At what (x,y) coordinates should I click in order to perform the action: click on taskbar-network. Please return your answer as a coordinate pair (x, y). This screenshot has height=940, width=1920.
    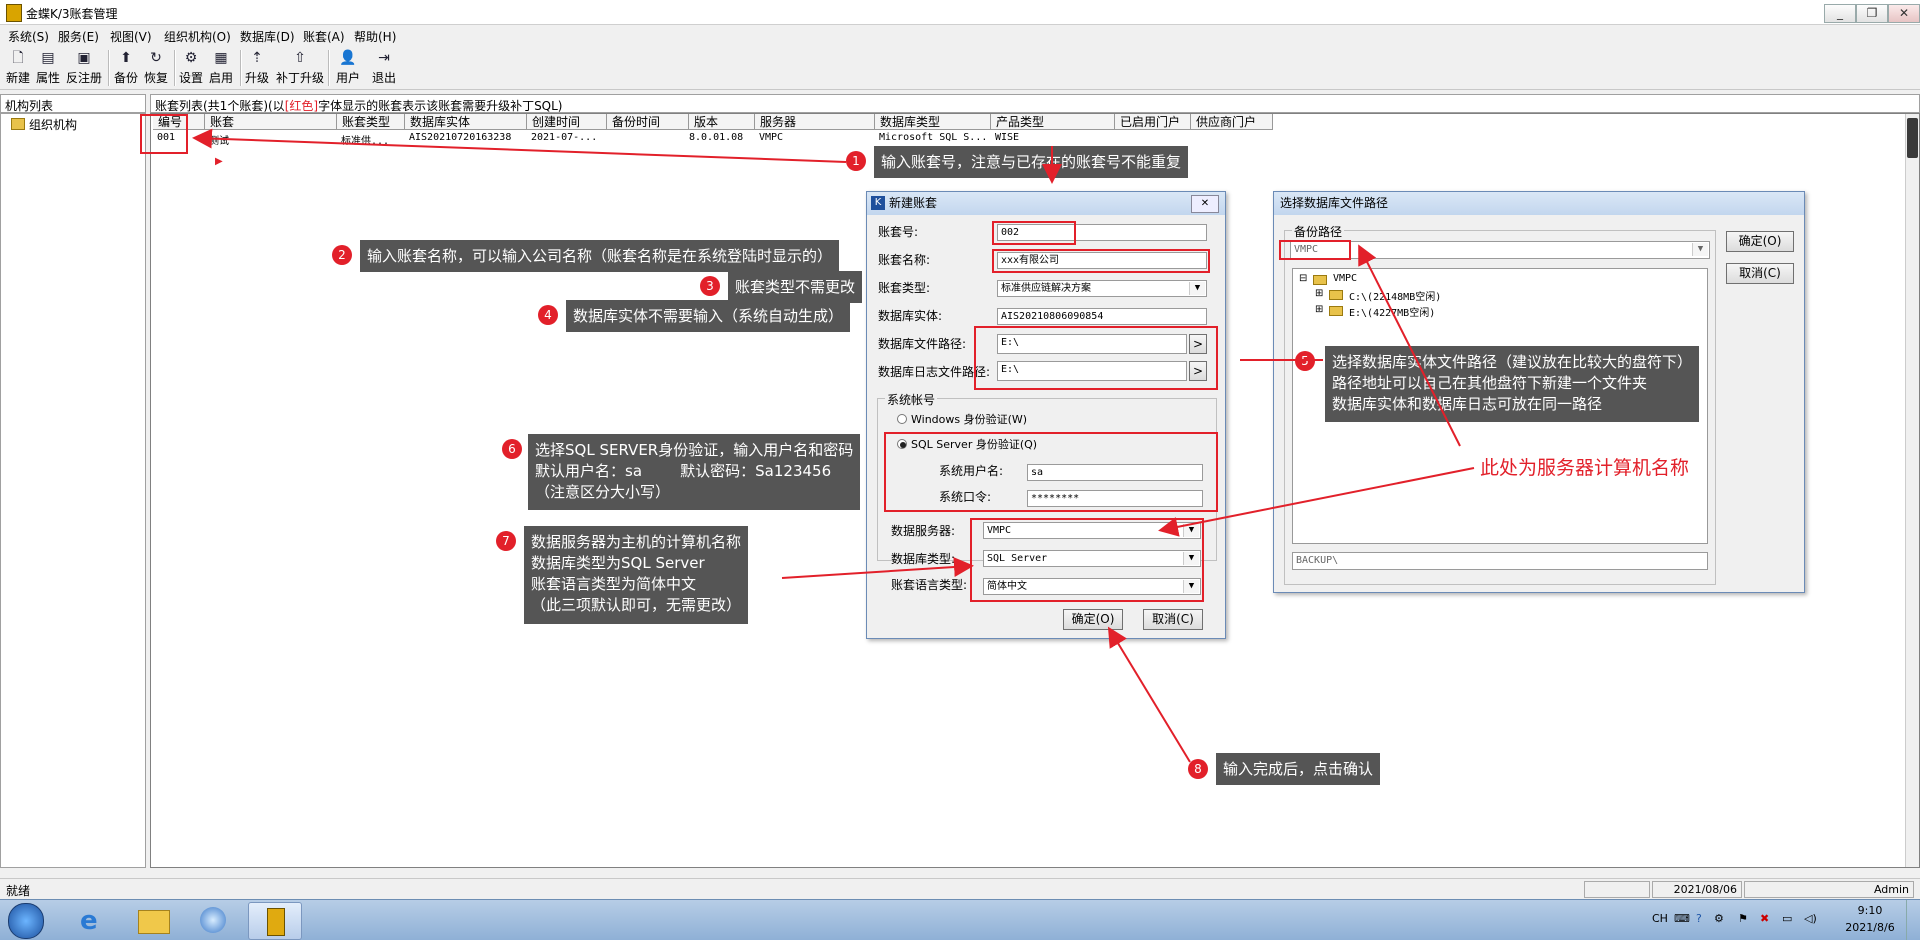
    Looking at the image, I should click on (214, 920).